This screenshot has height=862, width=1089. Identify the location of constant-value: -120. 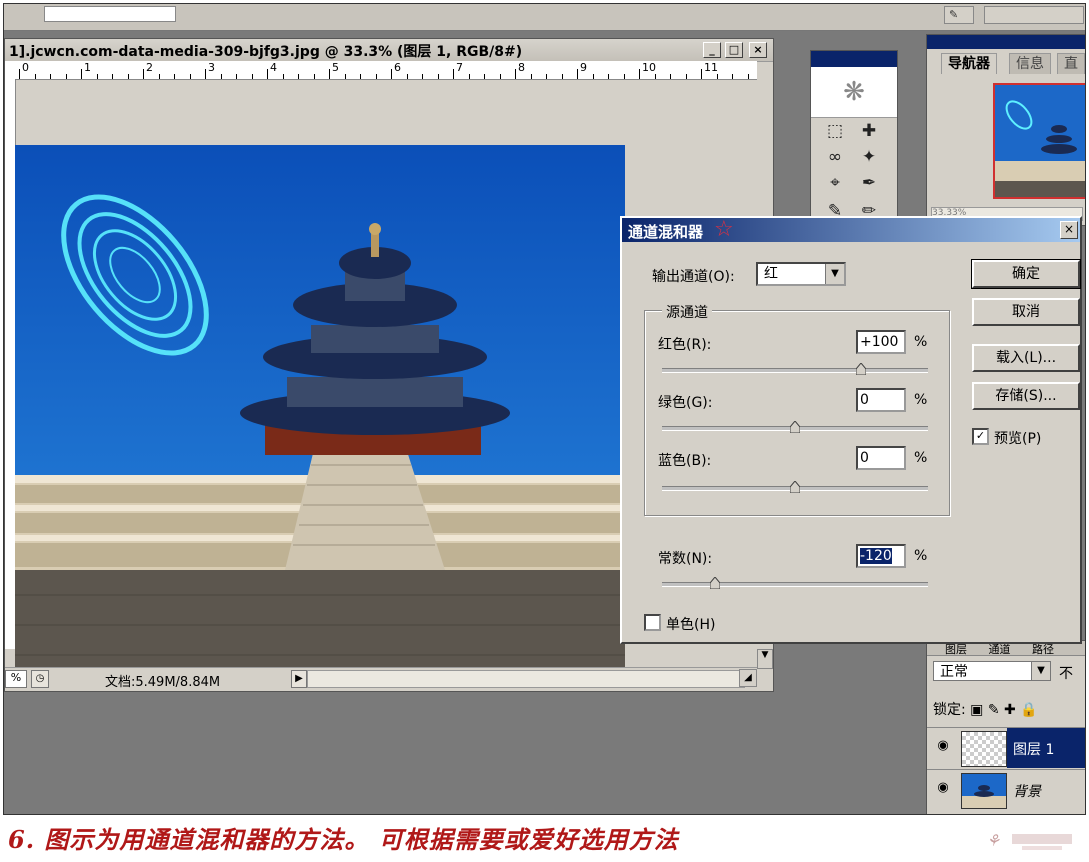
(876, 556).